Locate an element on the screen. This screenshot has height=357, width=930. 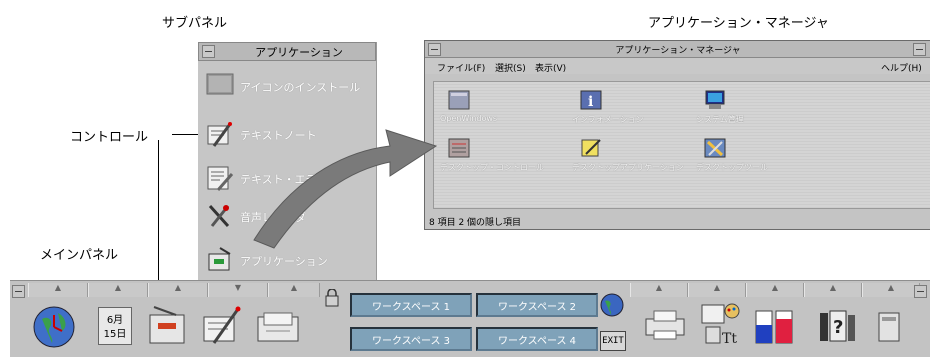
workspace-2-button: ワークスペース 2 is located at coordinates (537, 305).